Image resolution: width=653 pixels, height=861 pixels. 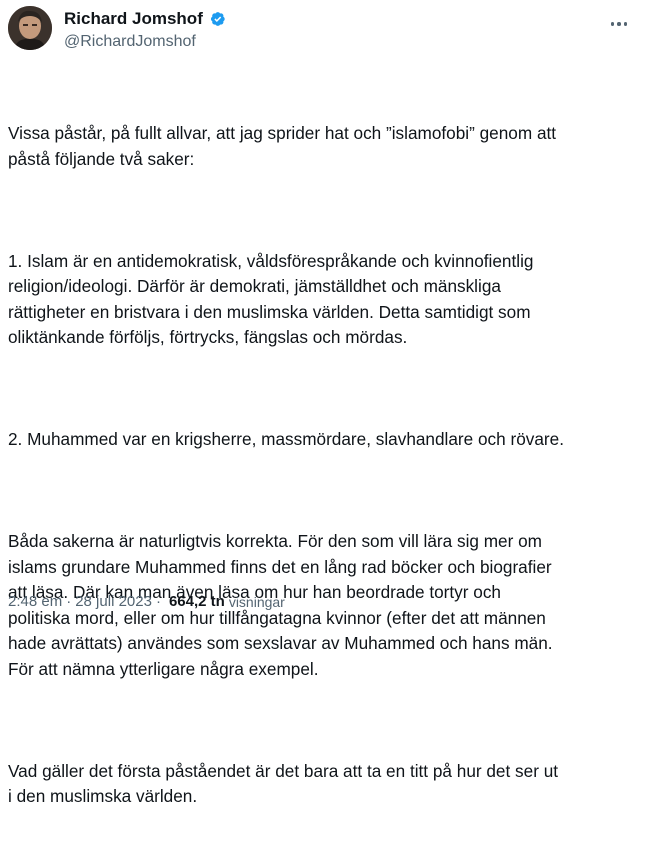 I want to click on more-options-button, so click(x=619, y=24).